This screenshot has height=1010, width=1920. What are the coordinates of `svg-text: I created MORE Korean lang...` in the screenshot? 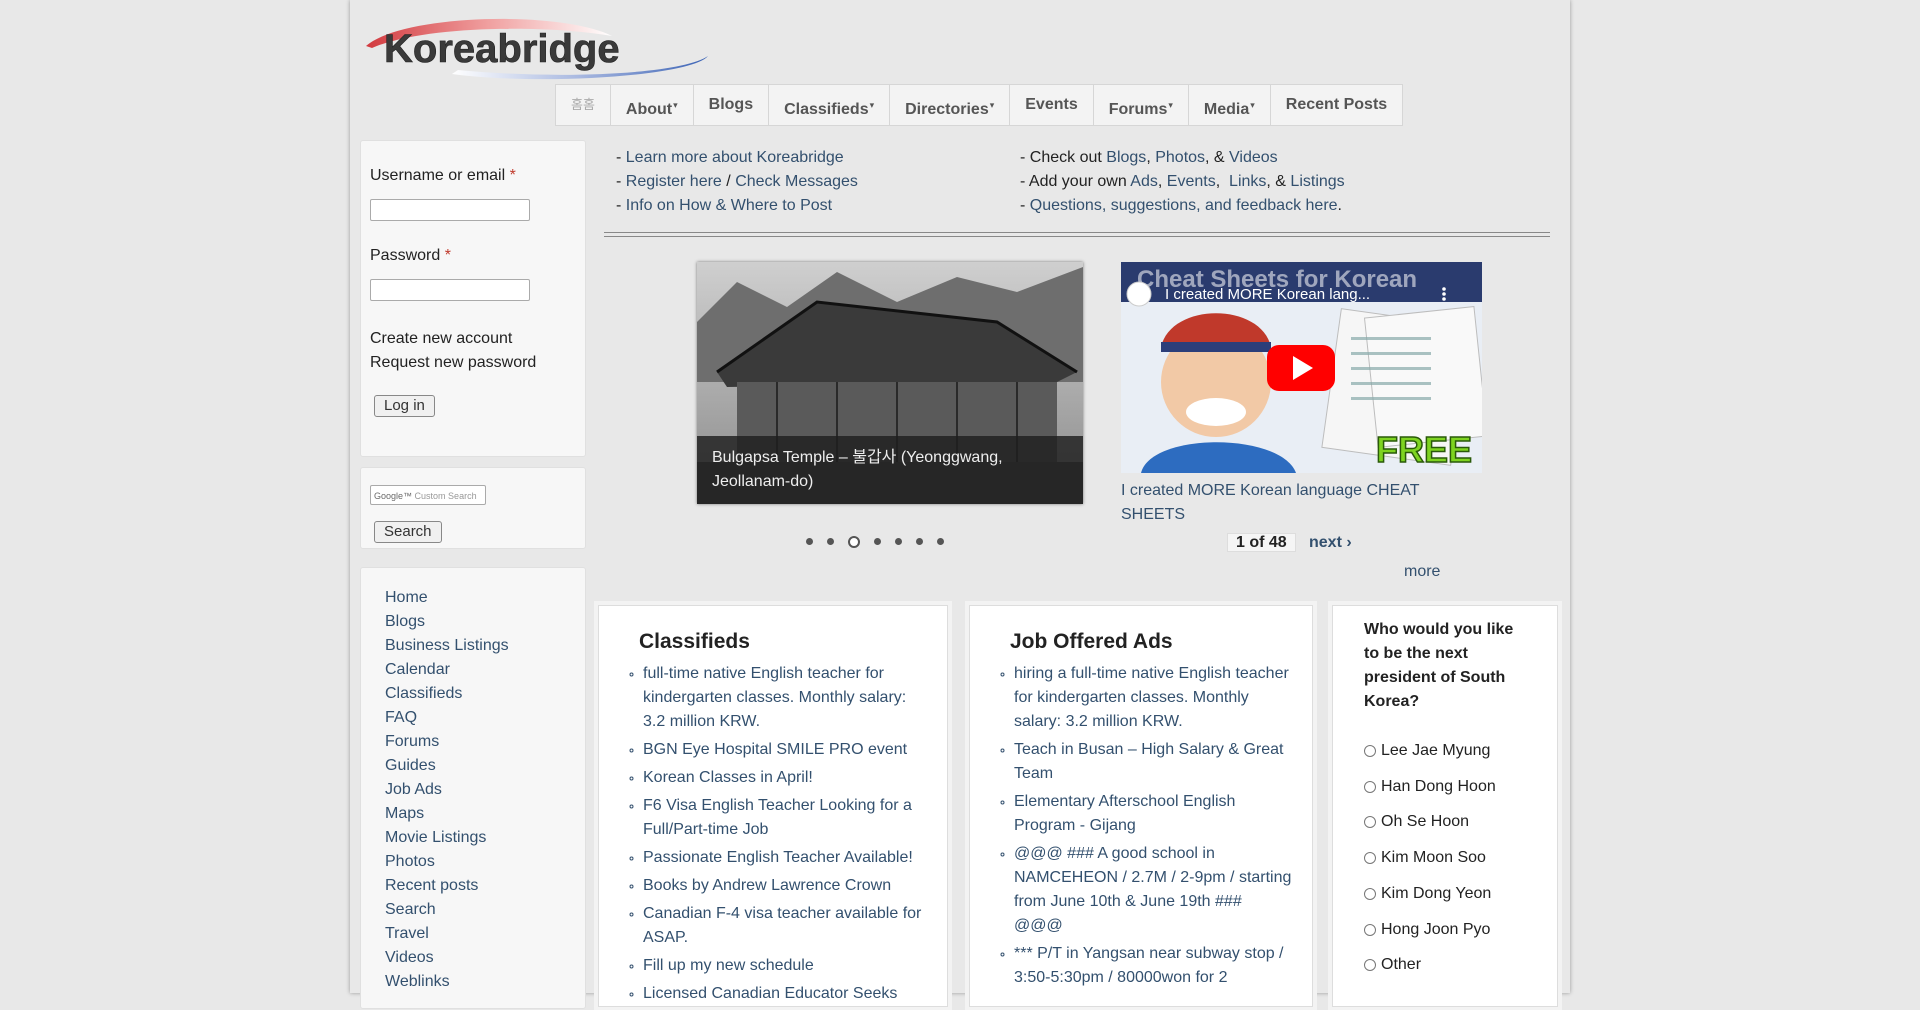 It's located at (1267, 294).